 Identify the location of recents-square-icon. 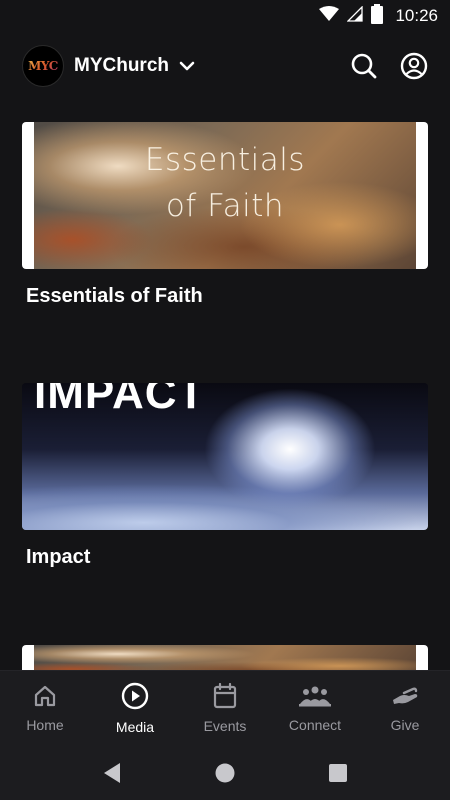
(338, 773).